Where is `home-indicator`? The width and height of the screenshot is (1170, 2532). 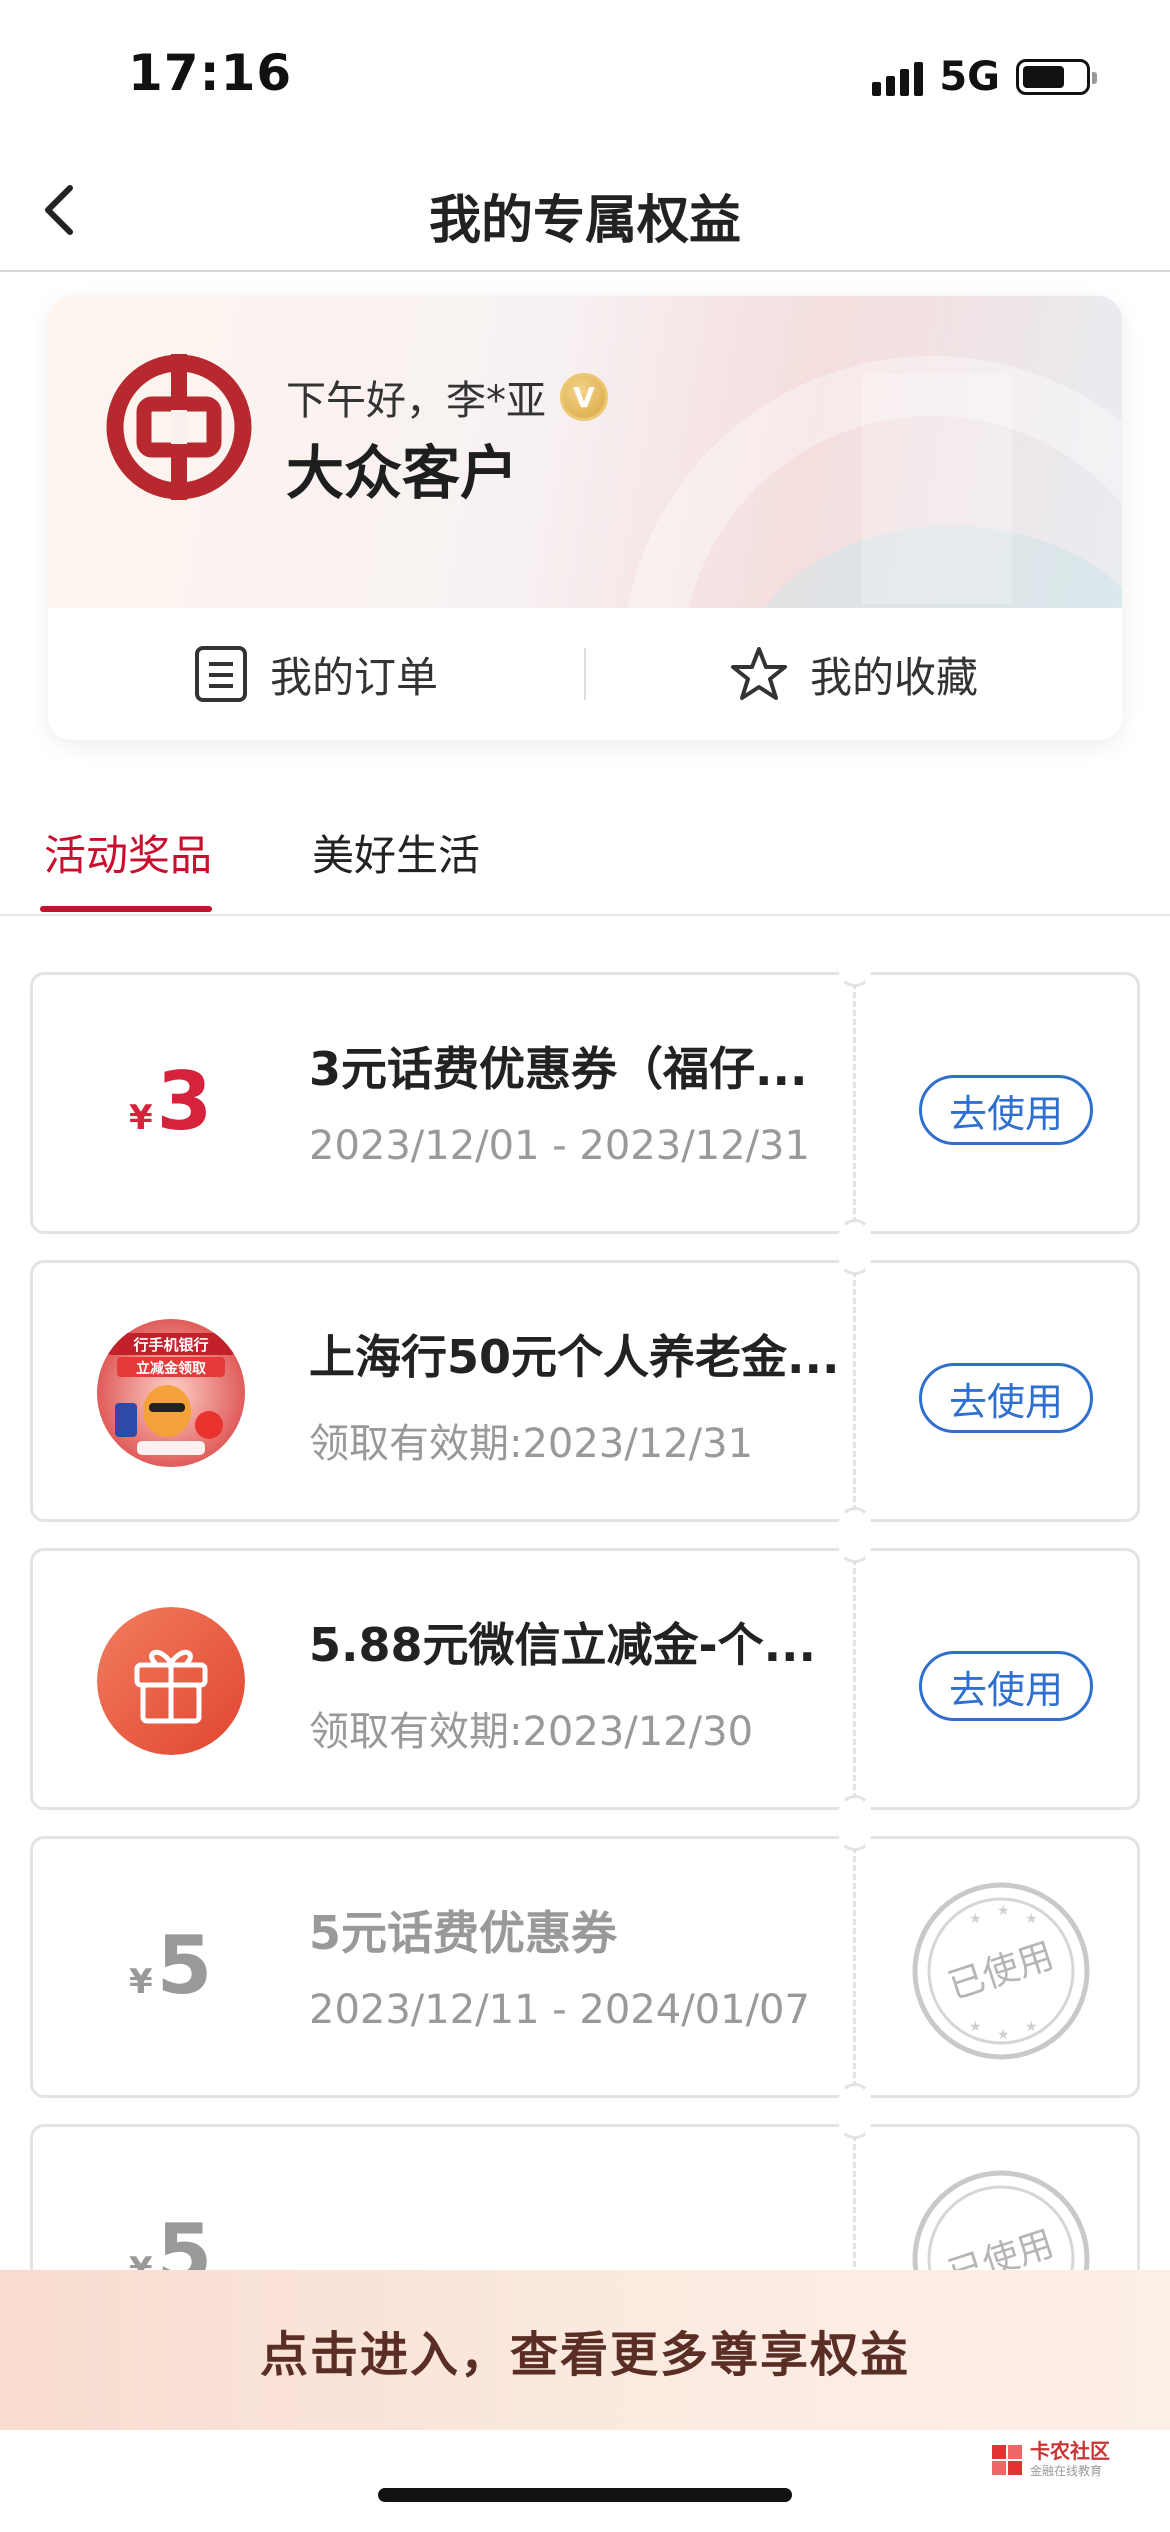 home-indicator is located at coordinates (585, 2495).